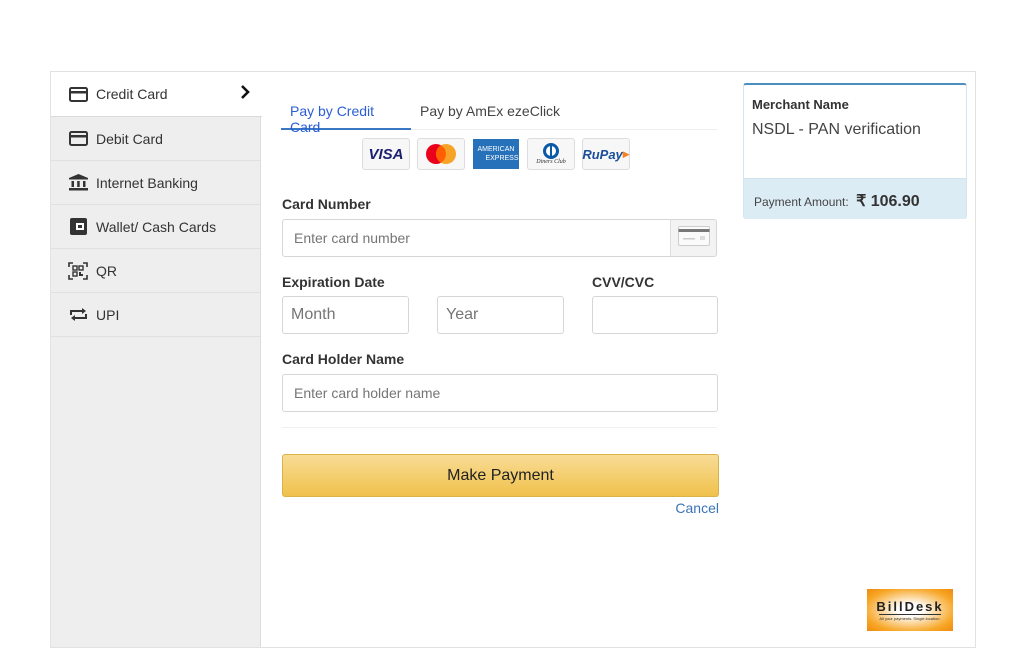 This screenshot has width=1024, height=667. I want to click on wallet-icon, so click(78, 227).